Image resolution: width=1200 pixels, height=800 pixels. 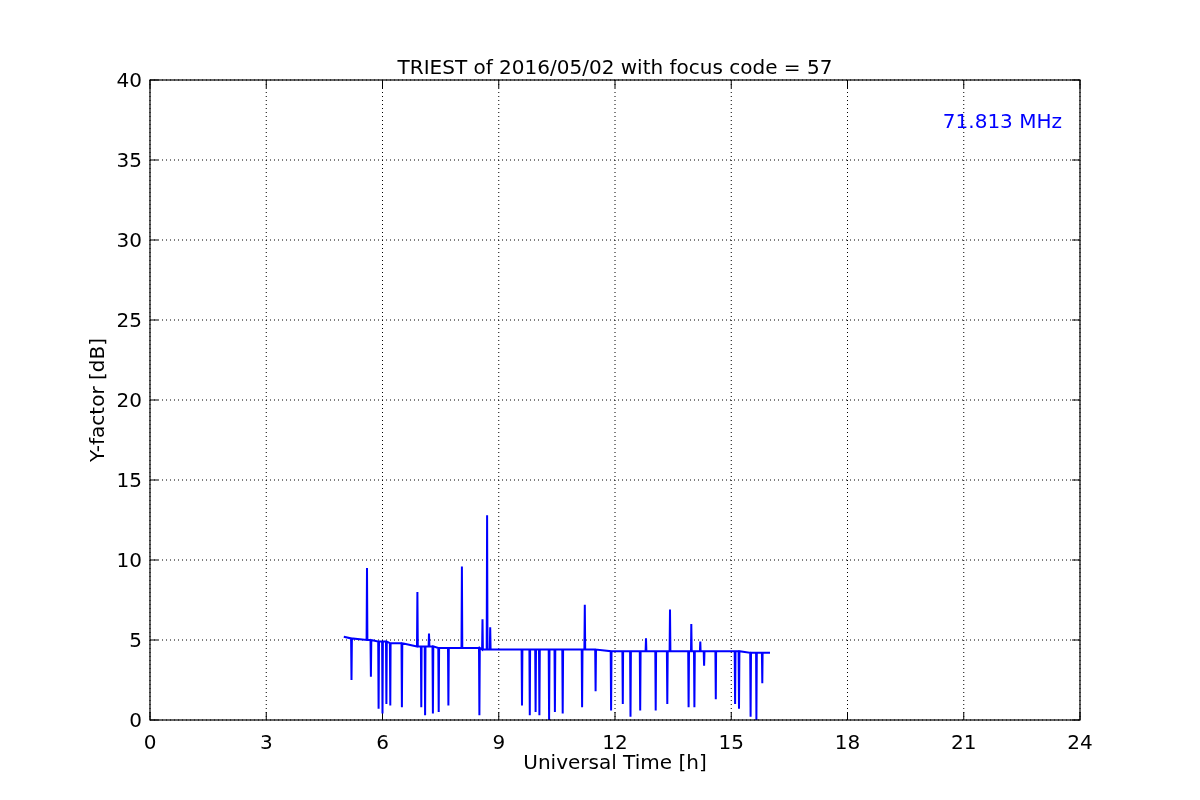 I want to click on x-tick-label: 3, so click(x=266, y=742).